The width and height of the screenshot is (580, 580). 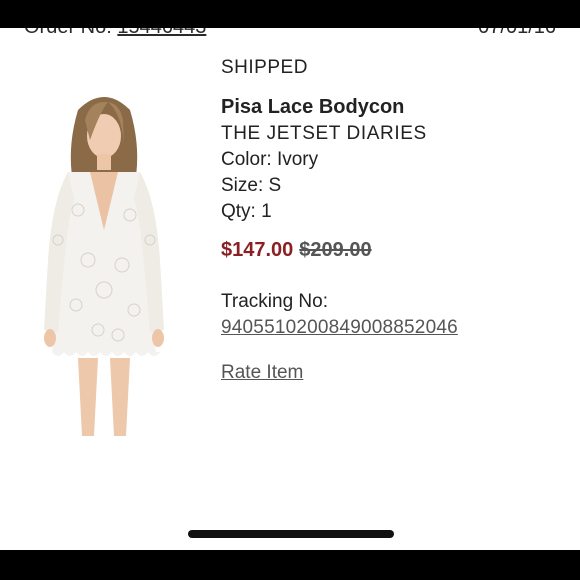 What do you see at coordinates (290, 34) in the screenshot?
I see `order-header-row: Order No: 15446443 07/01/16` at bounding box center [290, 34].